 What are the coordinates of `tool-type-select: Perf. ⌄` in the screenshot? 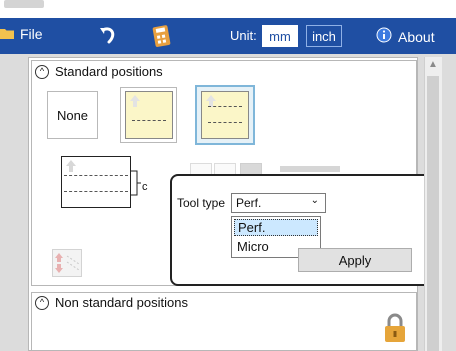 It's located at (278, 203).